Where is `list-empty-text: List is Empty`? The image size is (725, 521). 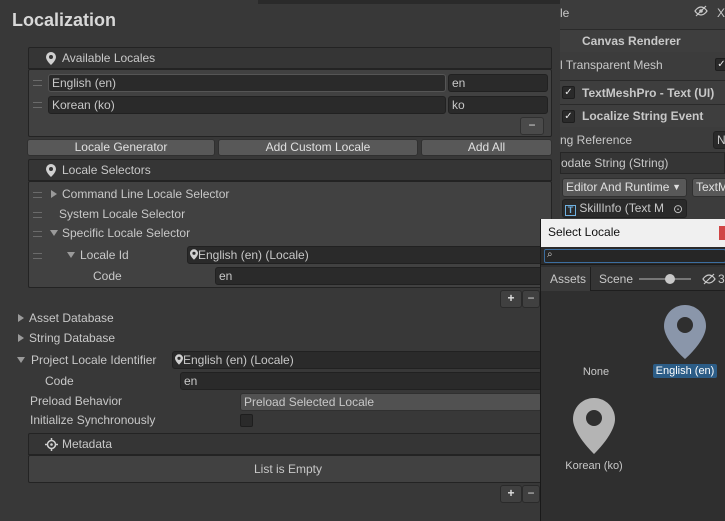 list-empty-text: List is Empty is located at coordinates (288, 469).